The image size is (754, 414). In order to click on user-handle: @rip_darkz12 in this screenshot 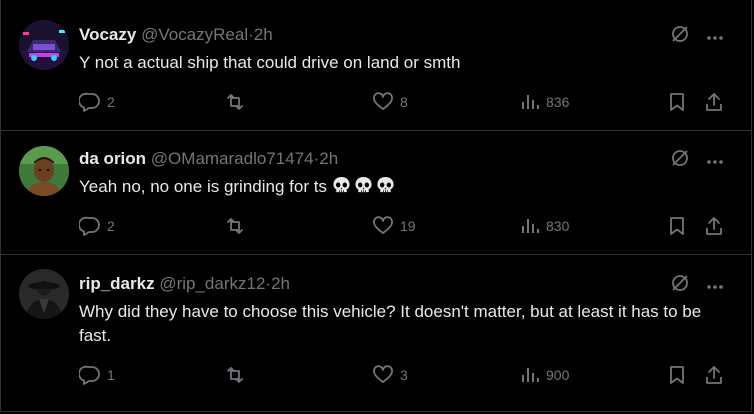, I will do `click(212, 283)`.